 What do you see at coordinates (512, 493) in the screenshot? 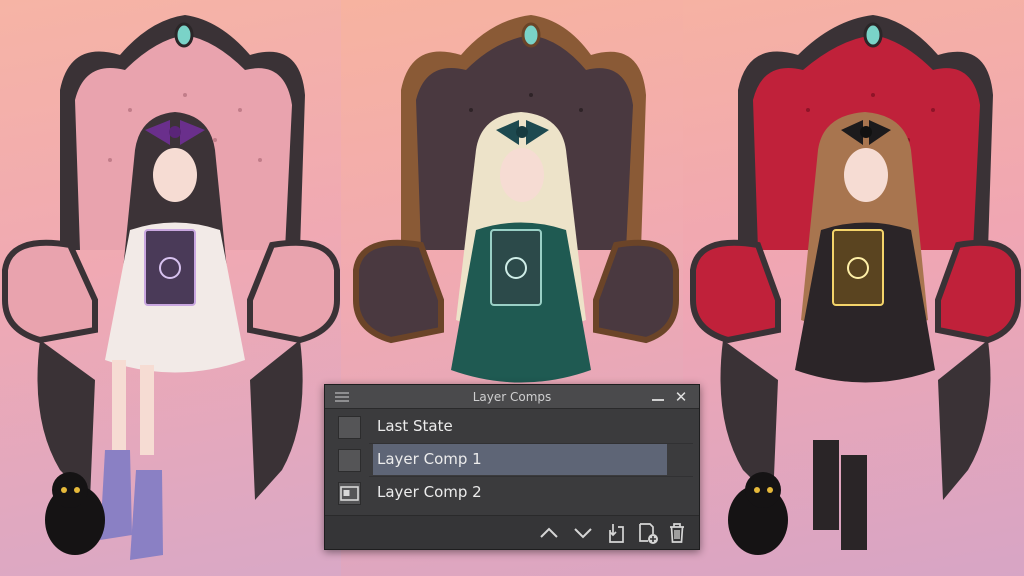
I see `list-item-layer-comp-2: Layer Comp 2` at bounding box center [512, 493].